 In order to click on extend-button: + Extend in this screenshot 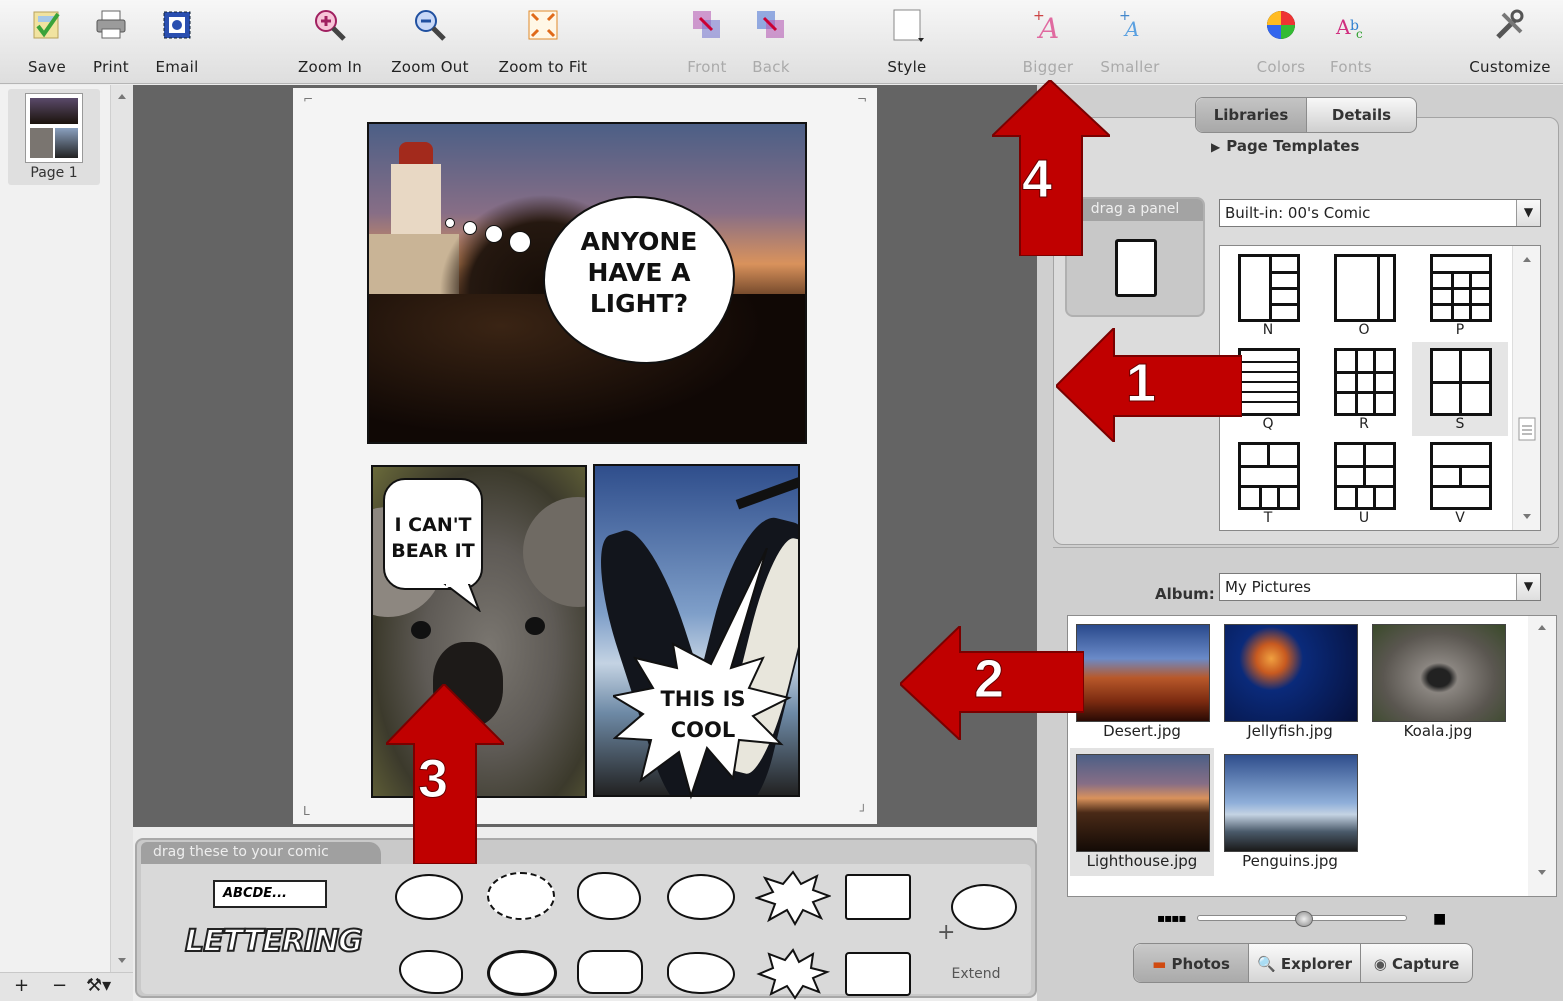, I will do `click(976, 932)`.